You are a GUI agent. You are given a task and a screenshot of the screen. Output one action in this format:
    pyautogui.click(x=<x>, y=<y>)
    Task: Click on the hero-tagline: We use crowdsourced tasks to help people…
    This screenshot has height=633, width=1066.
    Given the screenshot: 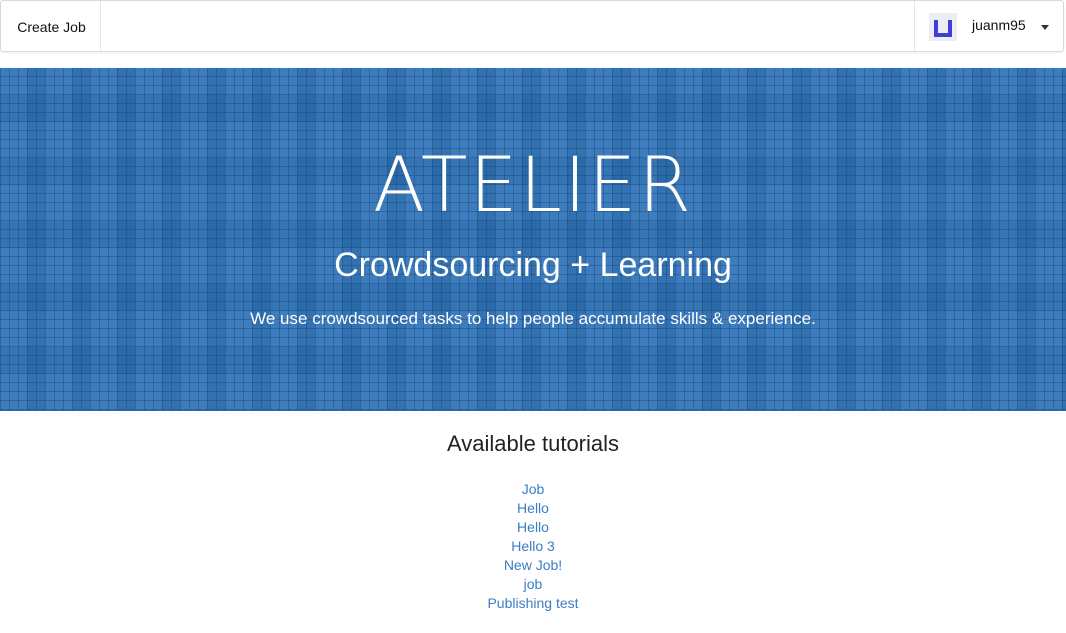 What is the action you would take?
    pyautogui.click(x=533, y=318)
    